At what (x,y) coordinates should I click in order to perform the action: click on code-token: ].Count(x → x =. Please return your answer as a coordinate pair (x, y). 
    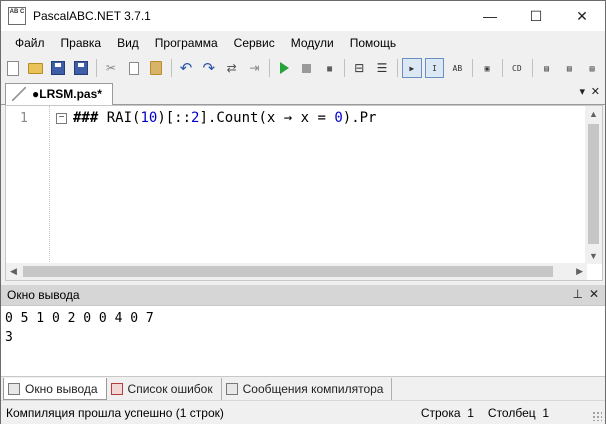
    Looking at the image, I should click on (267, 118).